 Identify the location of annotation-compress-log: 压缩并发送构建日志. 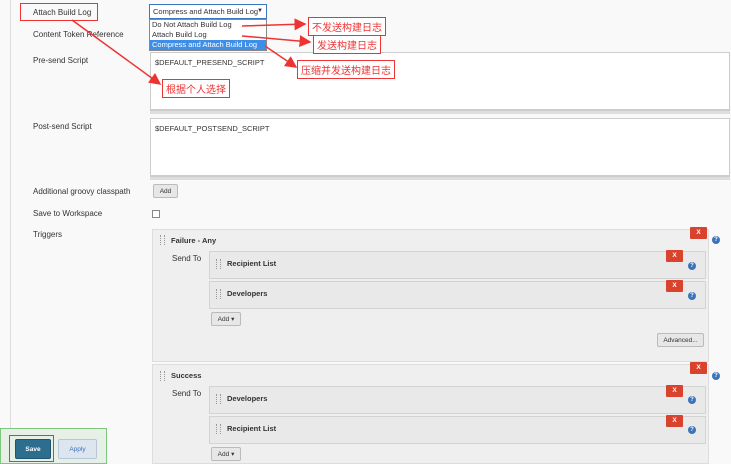
(346, 69).